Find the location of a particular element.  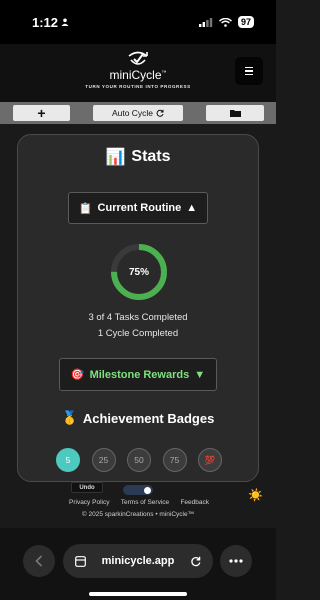

back-button is located at coordinates (39, 561).